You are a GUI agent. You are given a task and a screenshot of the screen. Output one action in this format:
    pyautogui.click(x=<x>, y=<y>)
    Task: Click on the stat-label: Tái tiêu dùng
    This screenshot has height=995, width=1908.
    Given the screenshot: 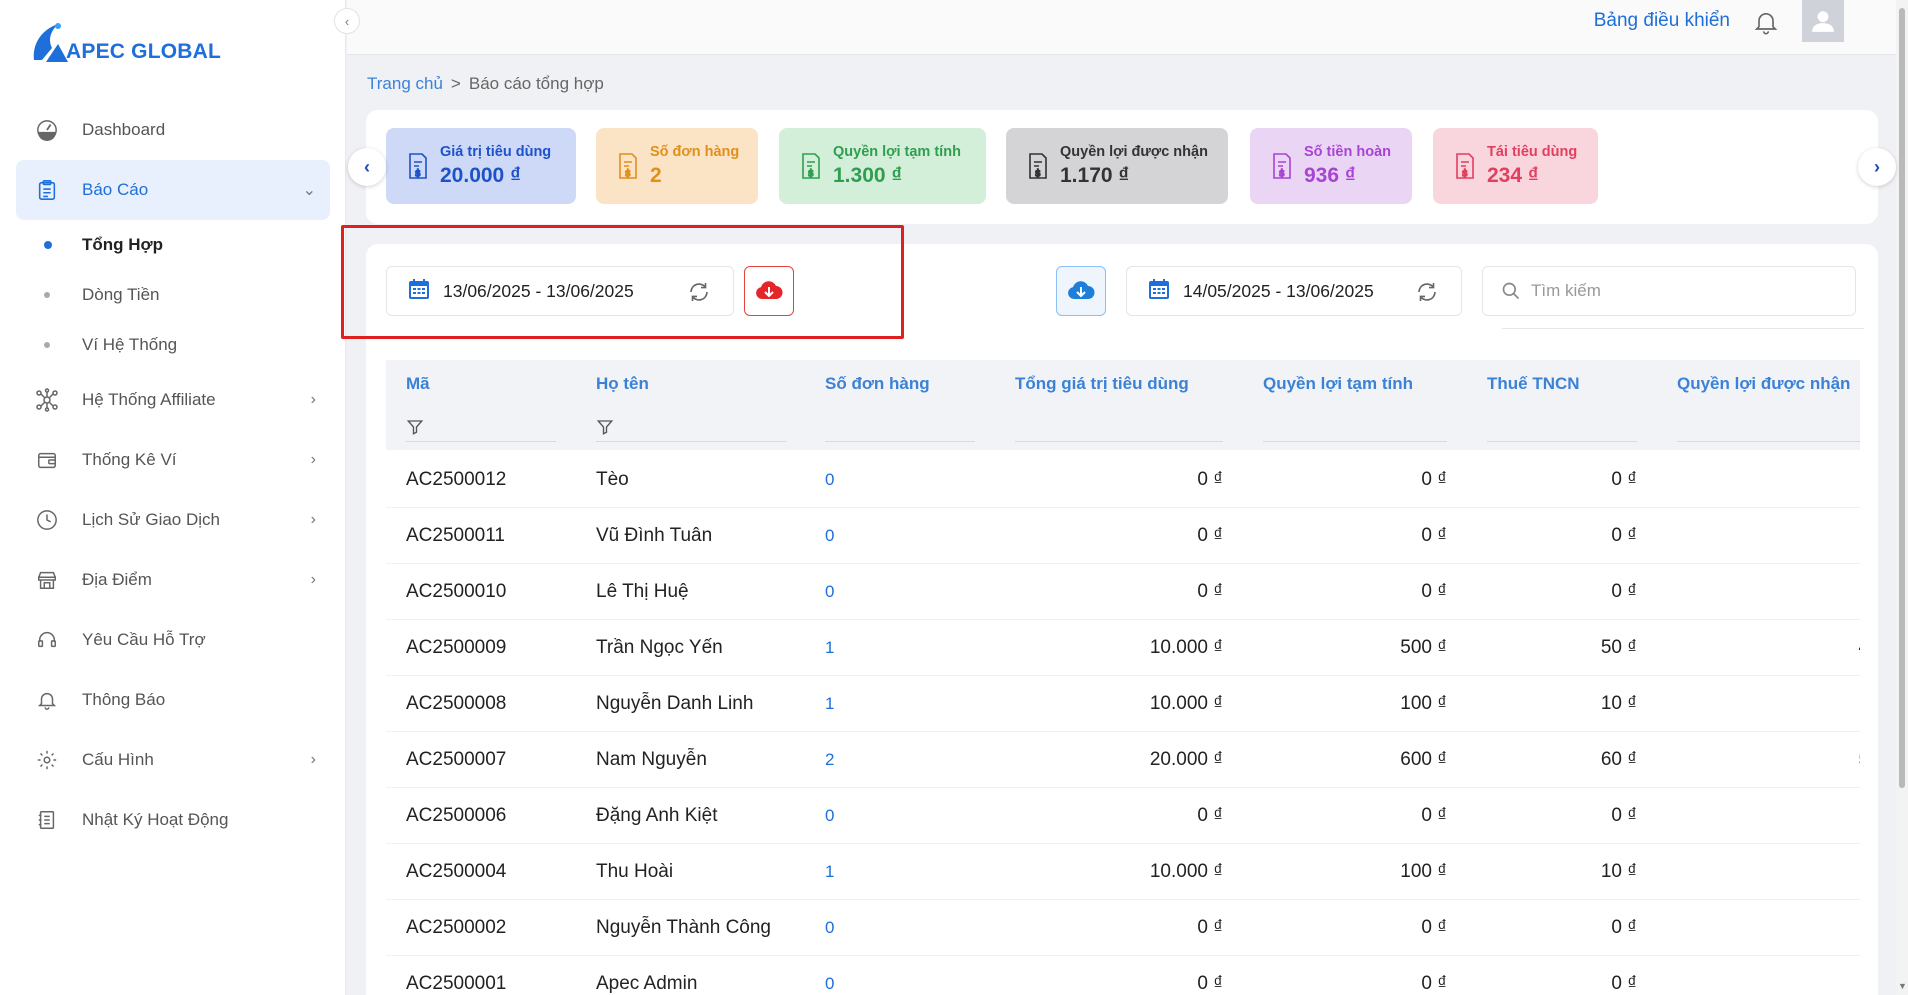 What is the action you would take?
    pyautogui.click(x=1532, y=152)
    